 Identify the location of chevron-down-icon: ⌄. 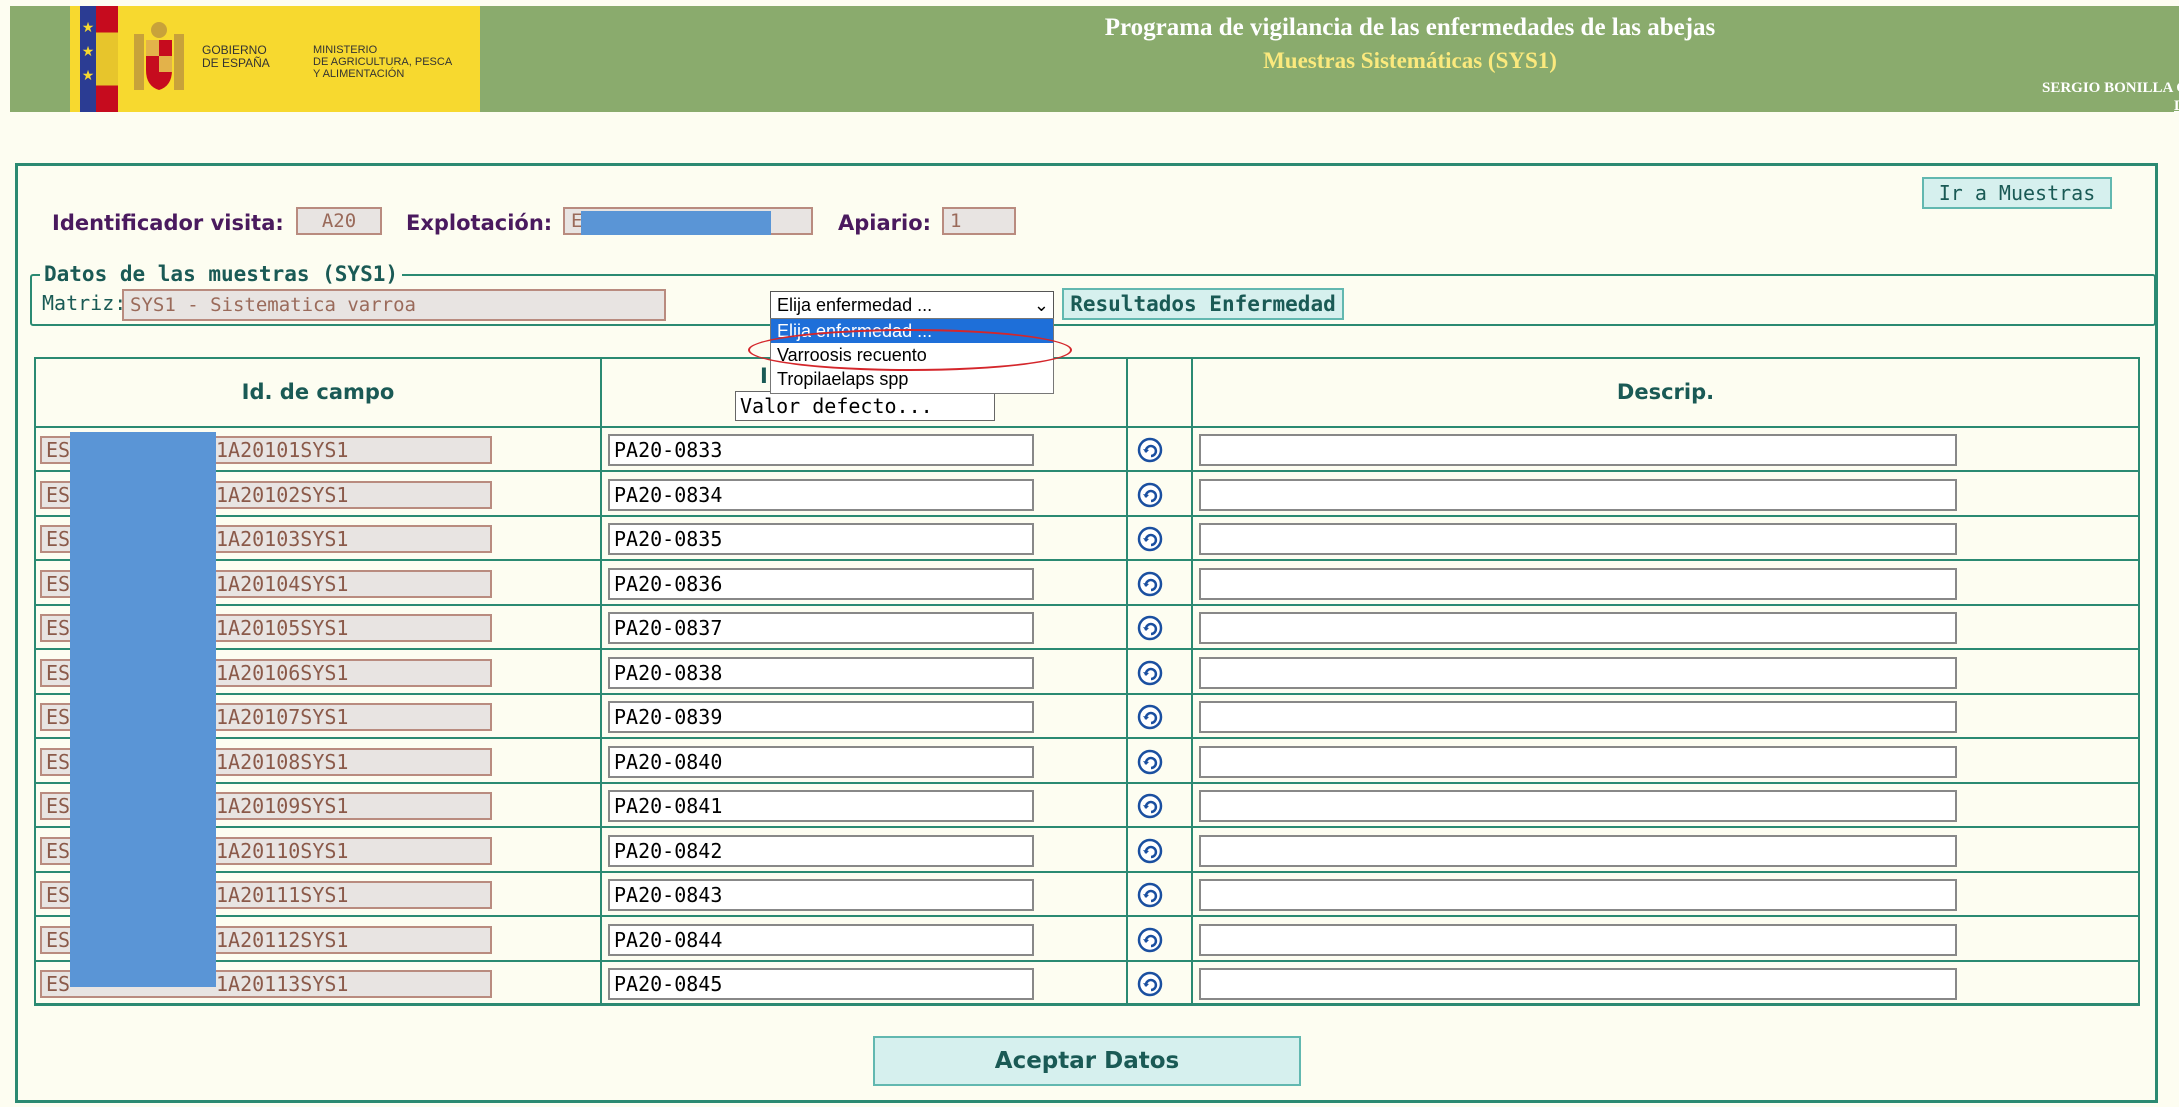
(1041, 305).